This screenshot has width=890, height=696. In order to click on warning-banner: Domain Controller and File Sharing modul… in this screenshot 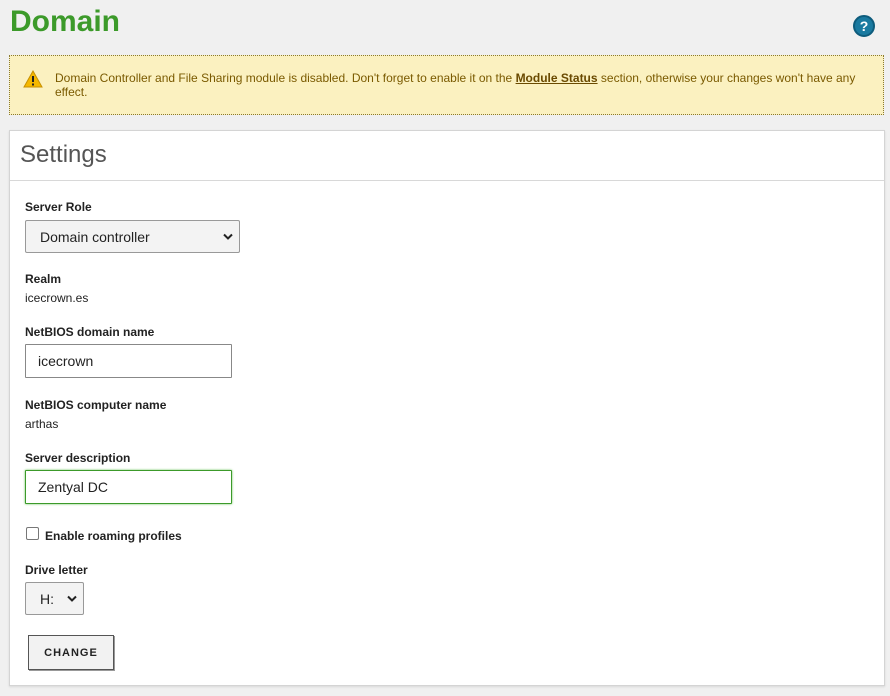, I will do `click(446, 85)`.